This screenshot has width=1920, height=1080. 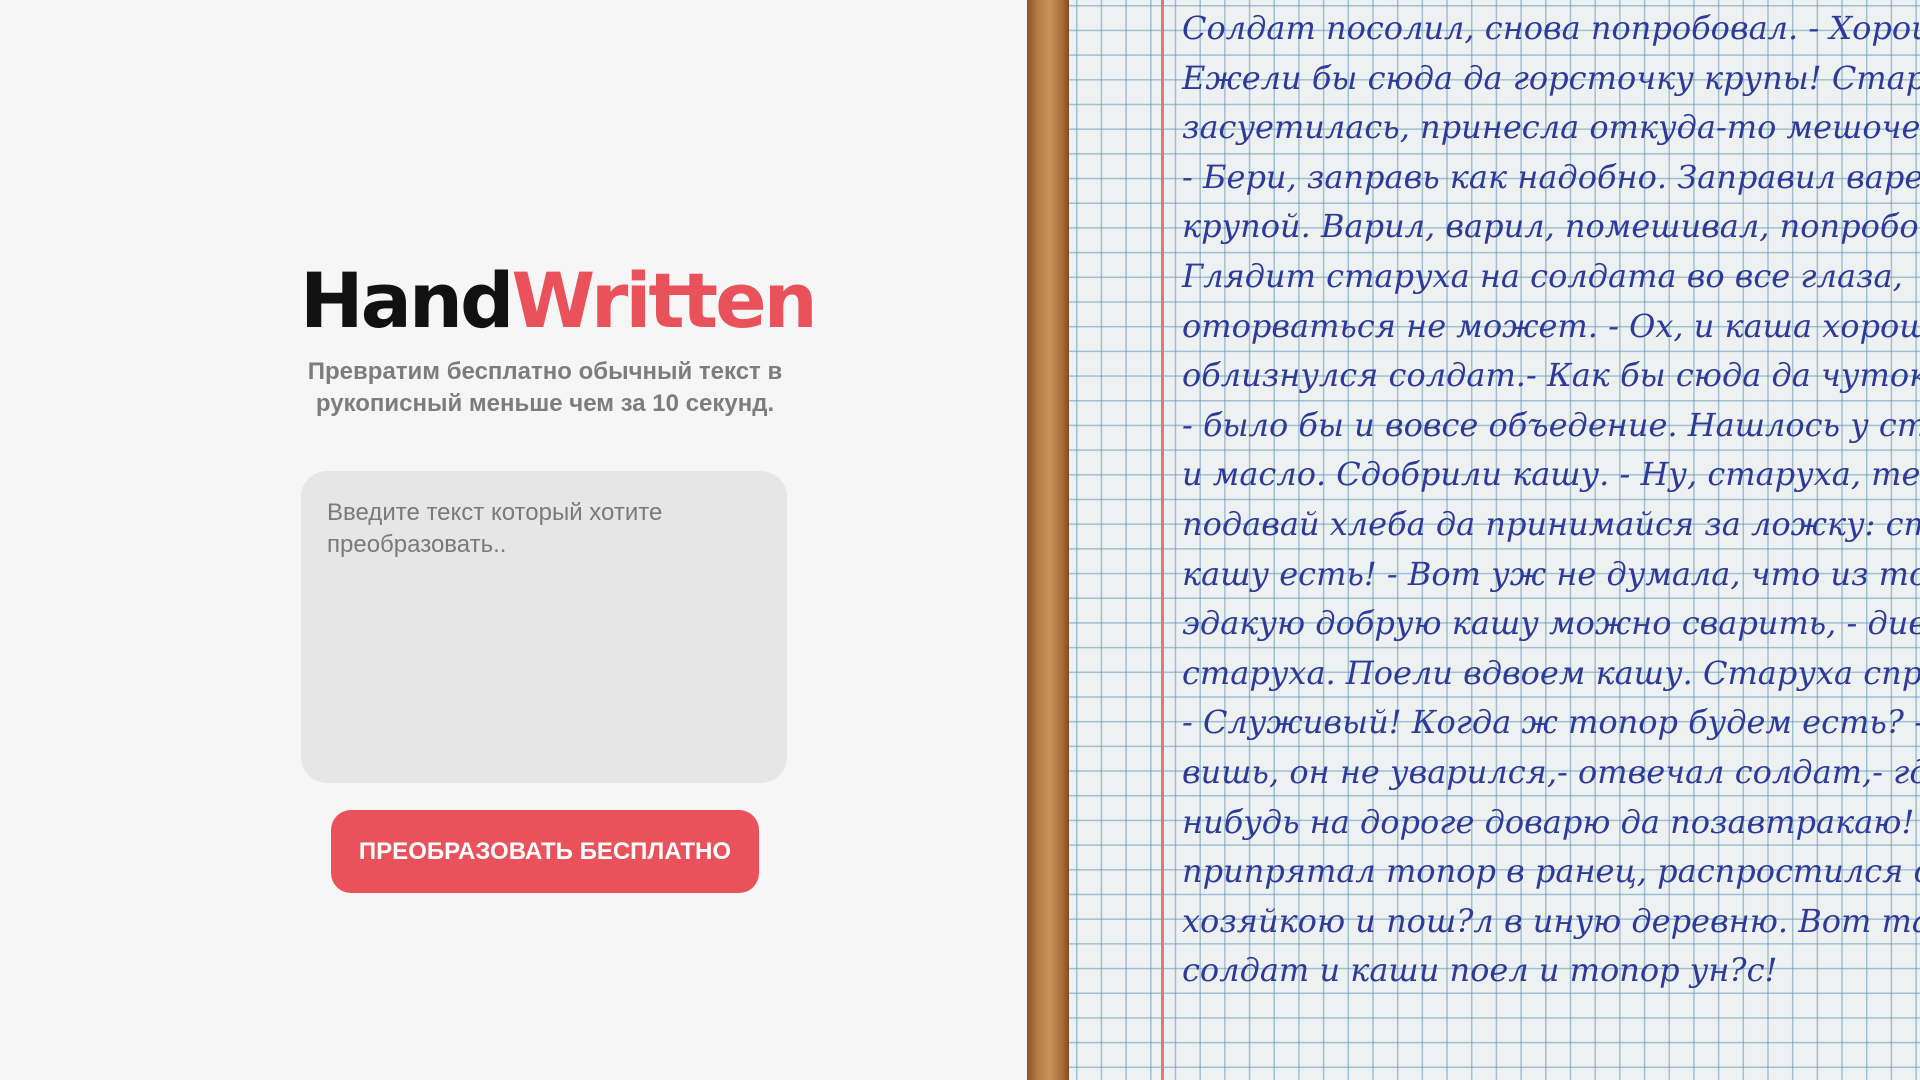 I want to click on logo: HandWritten, so click(x=559, y=301).